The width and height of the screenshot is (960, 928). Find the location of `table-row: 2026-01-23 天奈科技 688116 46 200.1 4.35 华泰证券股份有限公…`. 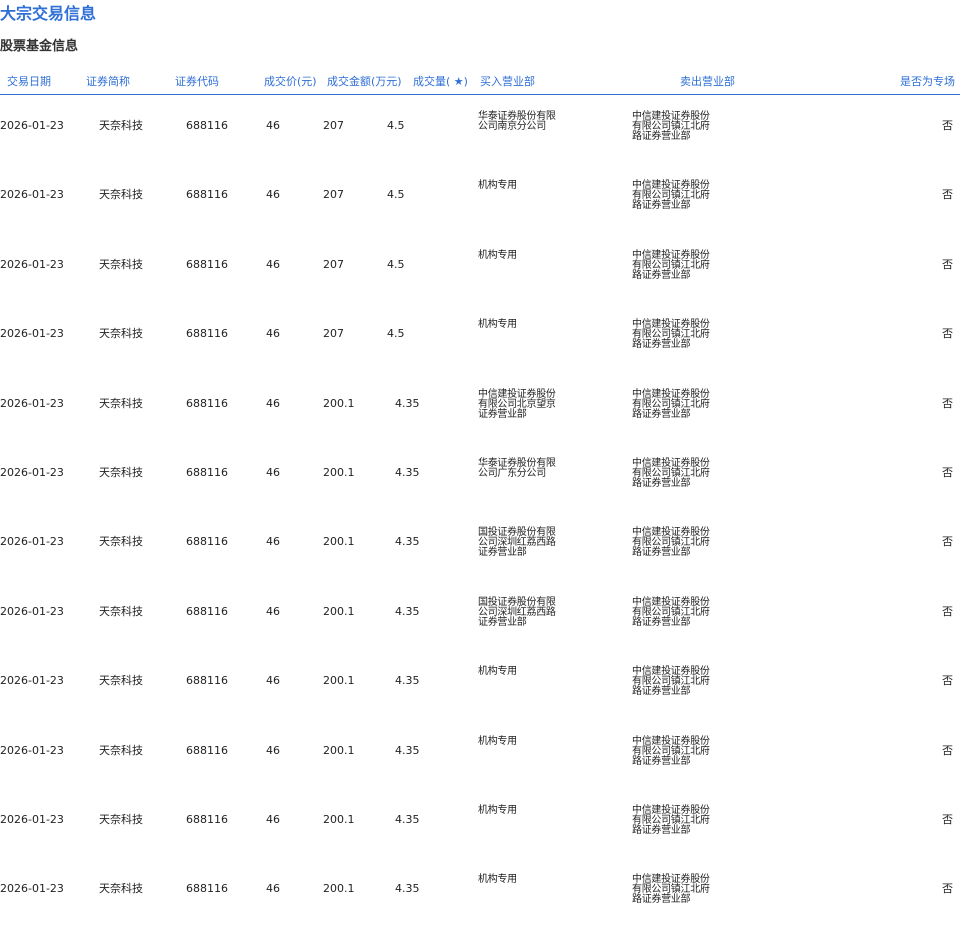

table-row: 2026-01-23 天奈科技 688116 46 200.1 4.35 华泰证券股份有限公… is located at coordinates (480, 476).